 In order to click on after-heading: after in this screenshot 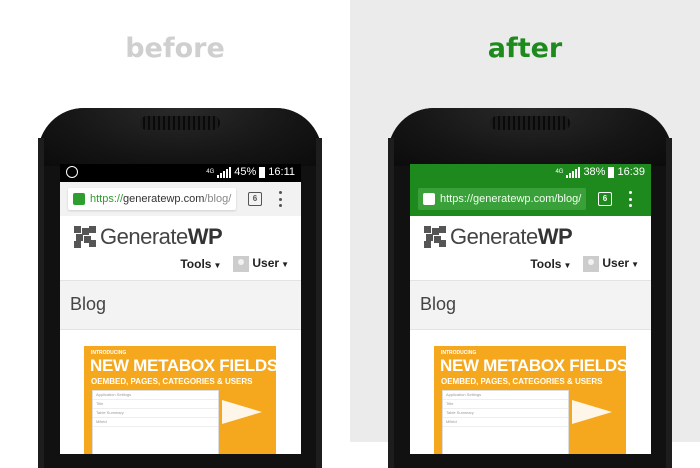, I will do `click(525, 48)`.